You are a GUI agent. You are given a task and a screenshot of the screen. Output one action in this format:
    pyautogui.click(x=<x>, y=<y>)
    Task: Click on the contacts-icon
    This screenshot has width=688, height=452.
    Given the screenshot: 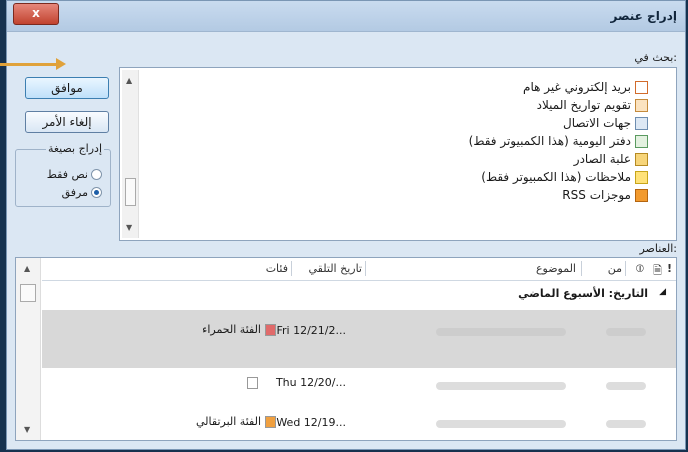 What is the action you would take?
    pyautogui.click(x=641, y=123)
    